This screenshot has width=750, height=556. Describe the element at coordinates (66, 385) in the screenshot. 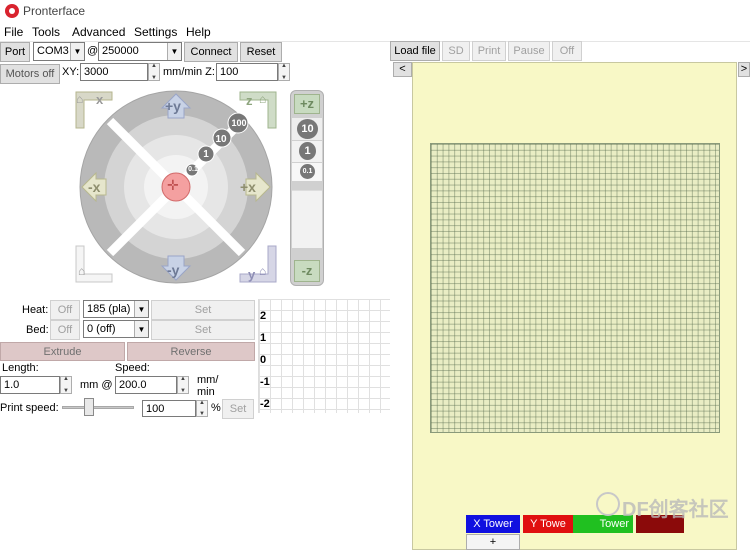

I see `length-spinner` at that location.